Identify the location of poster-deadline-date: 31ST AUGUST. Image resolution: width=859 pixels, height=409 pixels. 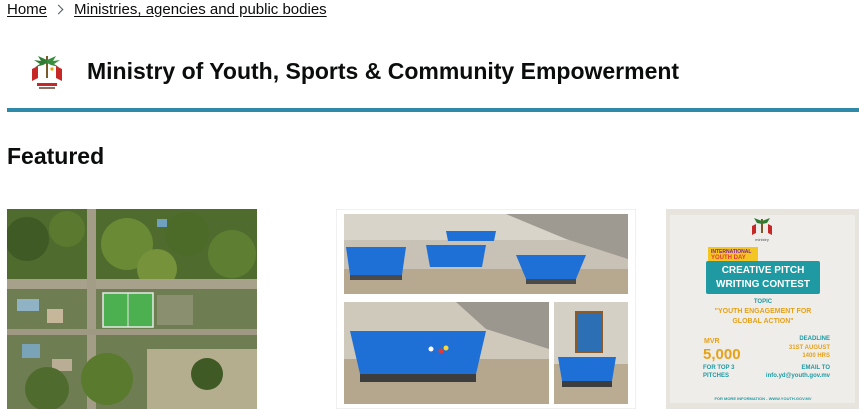
(809, 348).